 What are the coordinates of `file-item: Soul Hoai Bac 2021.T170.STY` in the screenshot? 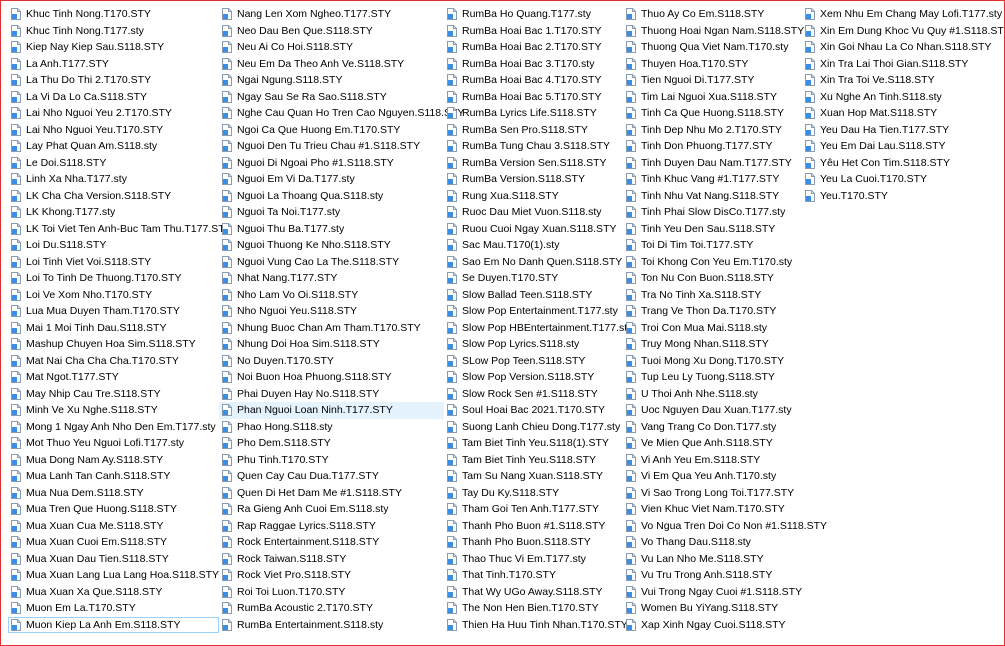 It's located at (533, 410).